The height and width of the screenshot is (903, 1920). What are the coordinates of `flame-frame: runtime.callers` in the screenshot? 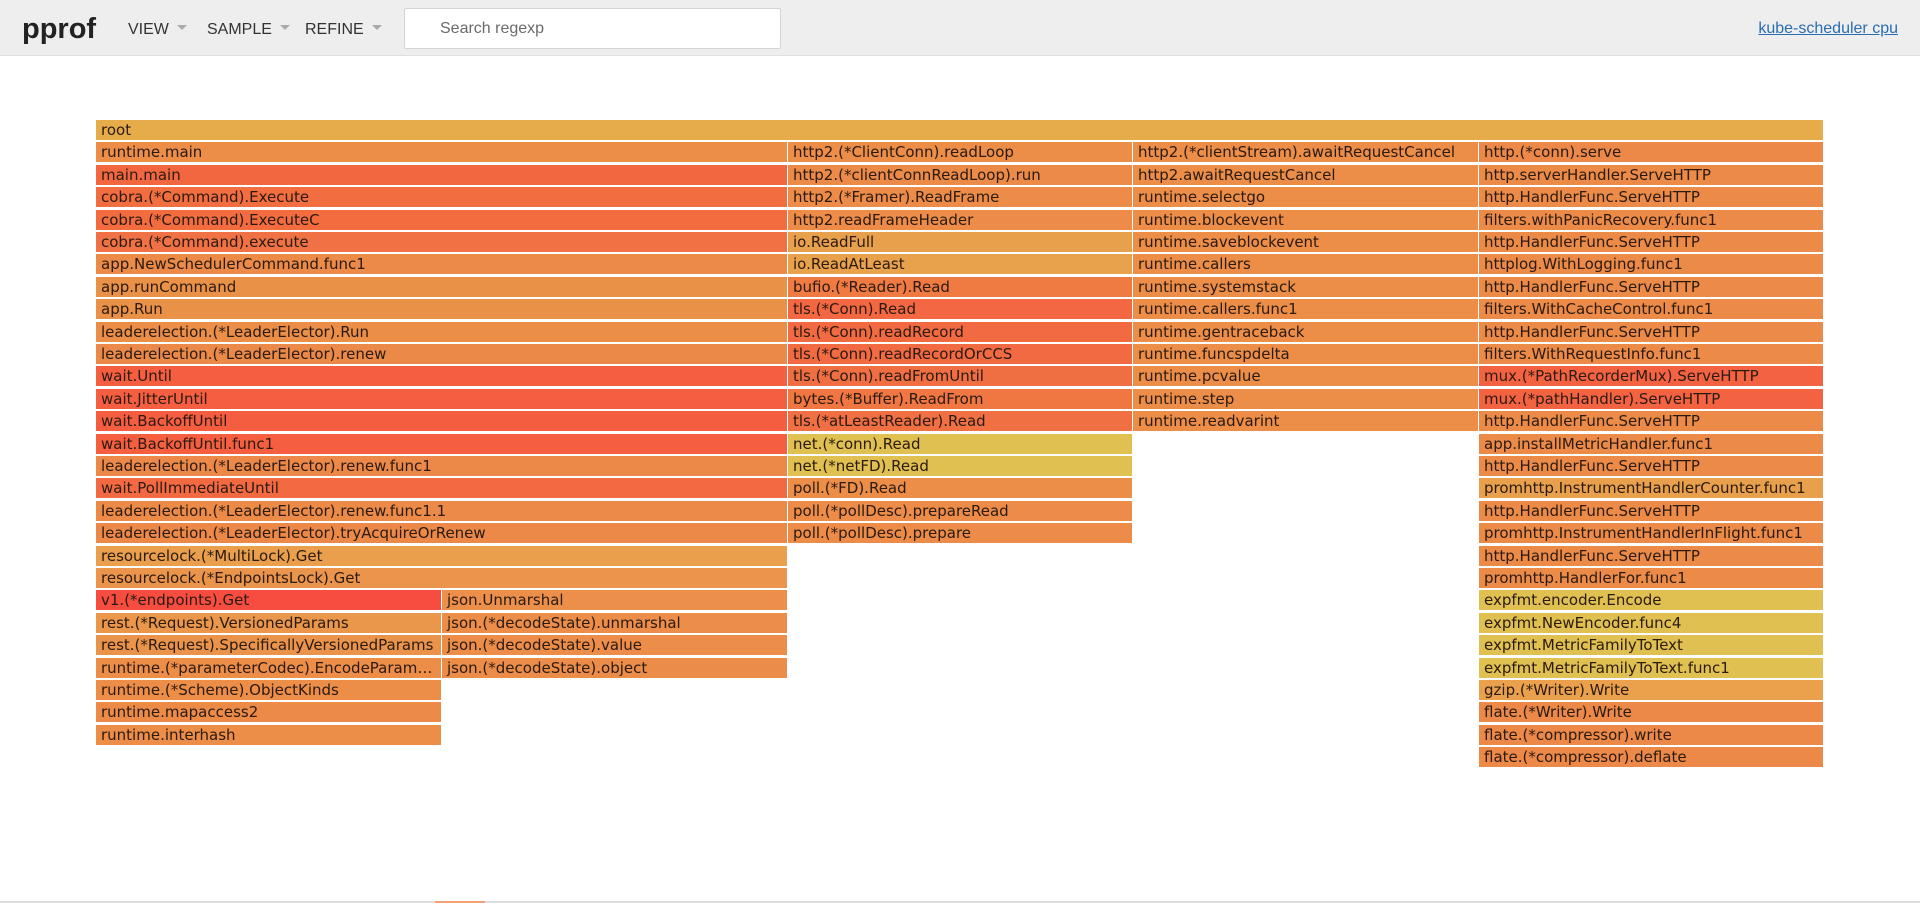 It's located at (1306, 265).